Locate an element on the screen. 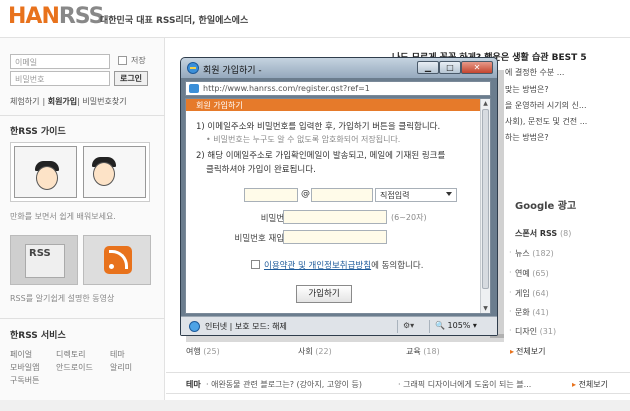 The width and height of the screenshot is (630, 411). protected-mode-icon: ⚙▾ is located at coordinates (408, 325).